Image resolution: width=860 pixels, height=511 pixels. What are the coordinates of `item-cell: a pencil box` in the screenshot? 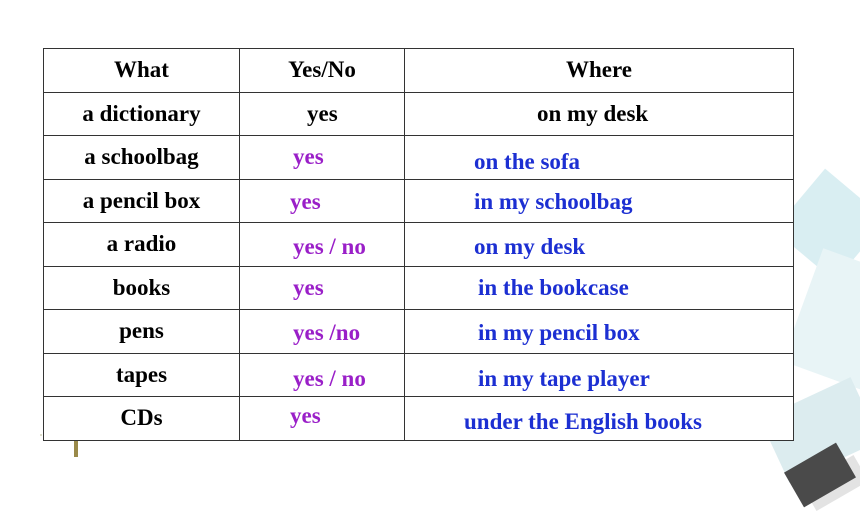 It's located at (141, 200).